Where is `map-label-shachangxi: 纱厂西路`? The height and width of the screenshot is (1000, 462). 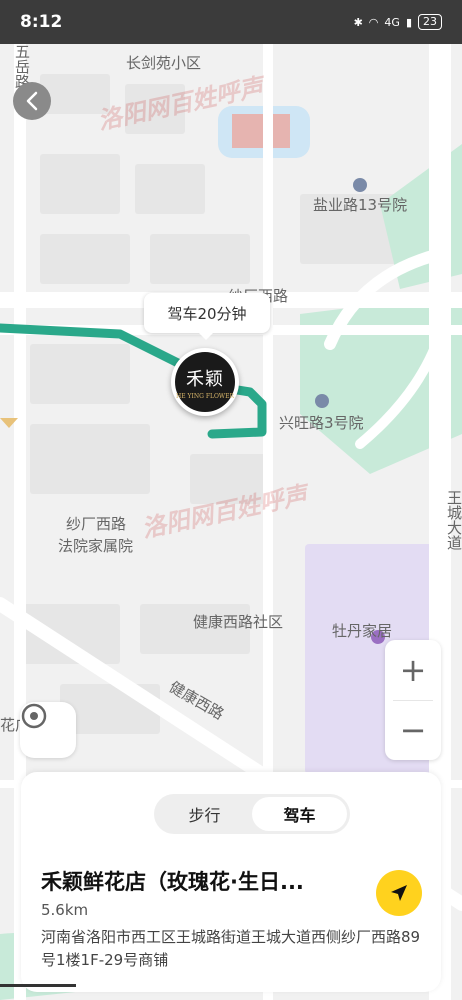
map-label-shachangxi: 纱厂西路 is located at coordinates (96, 524).